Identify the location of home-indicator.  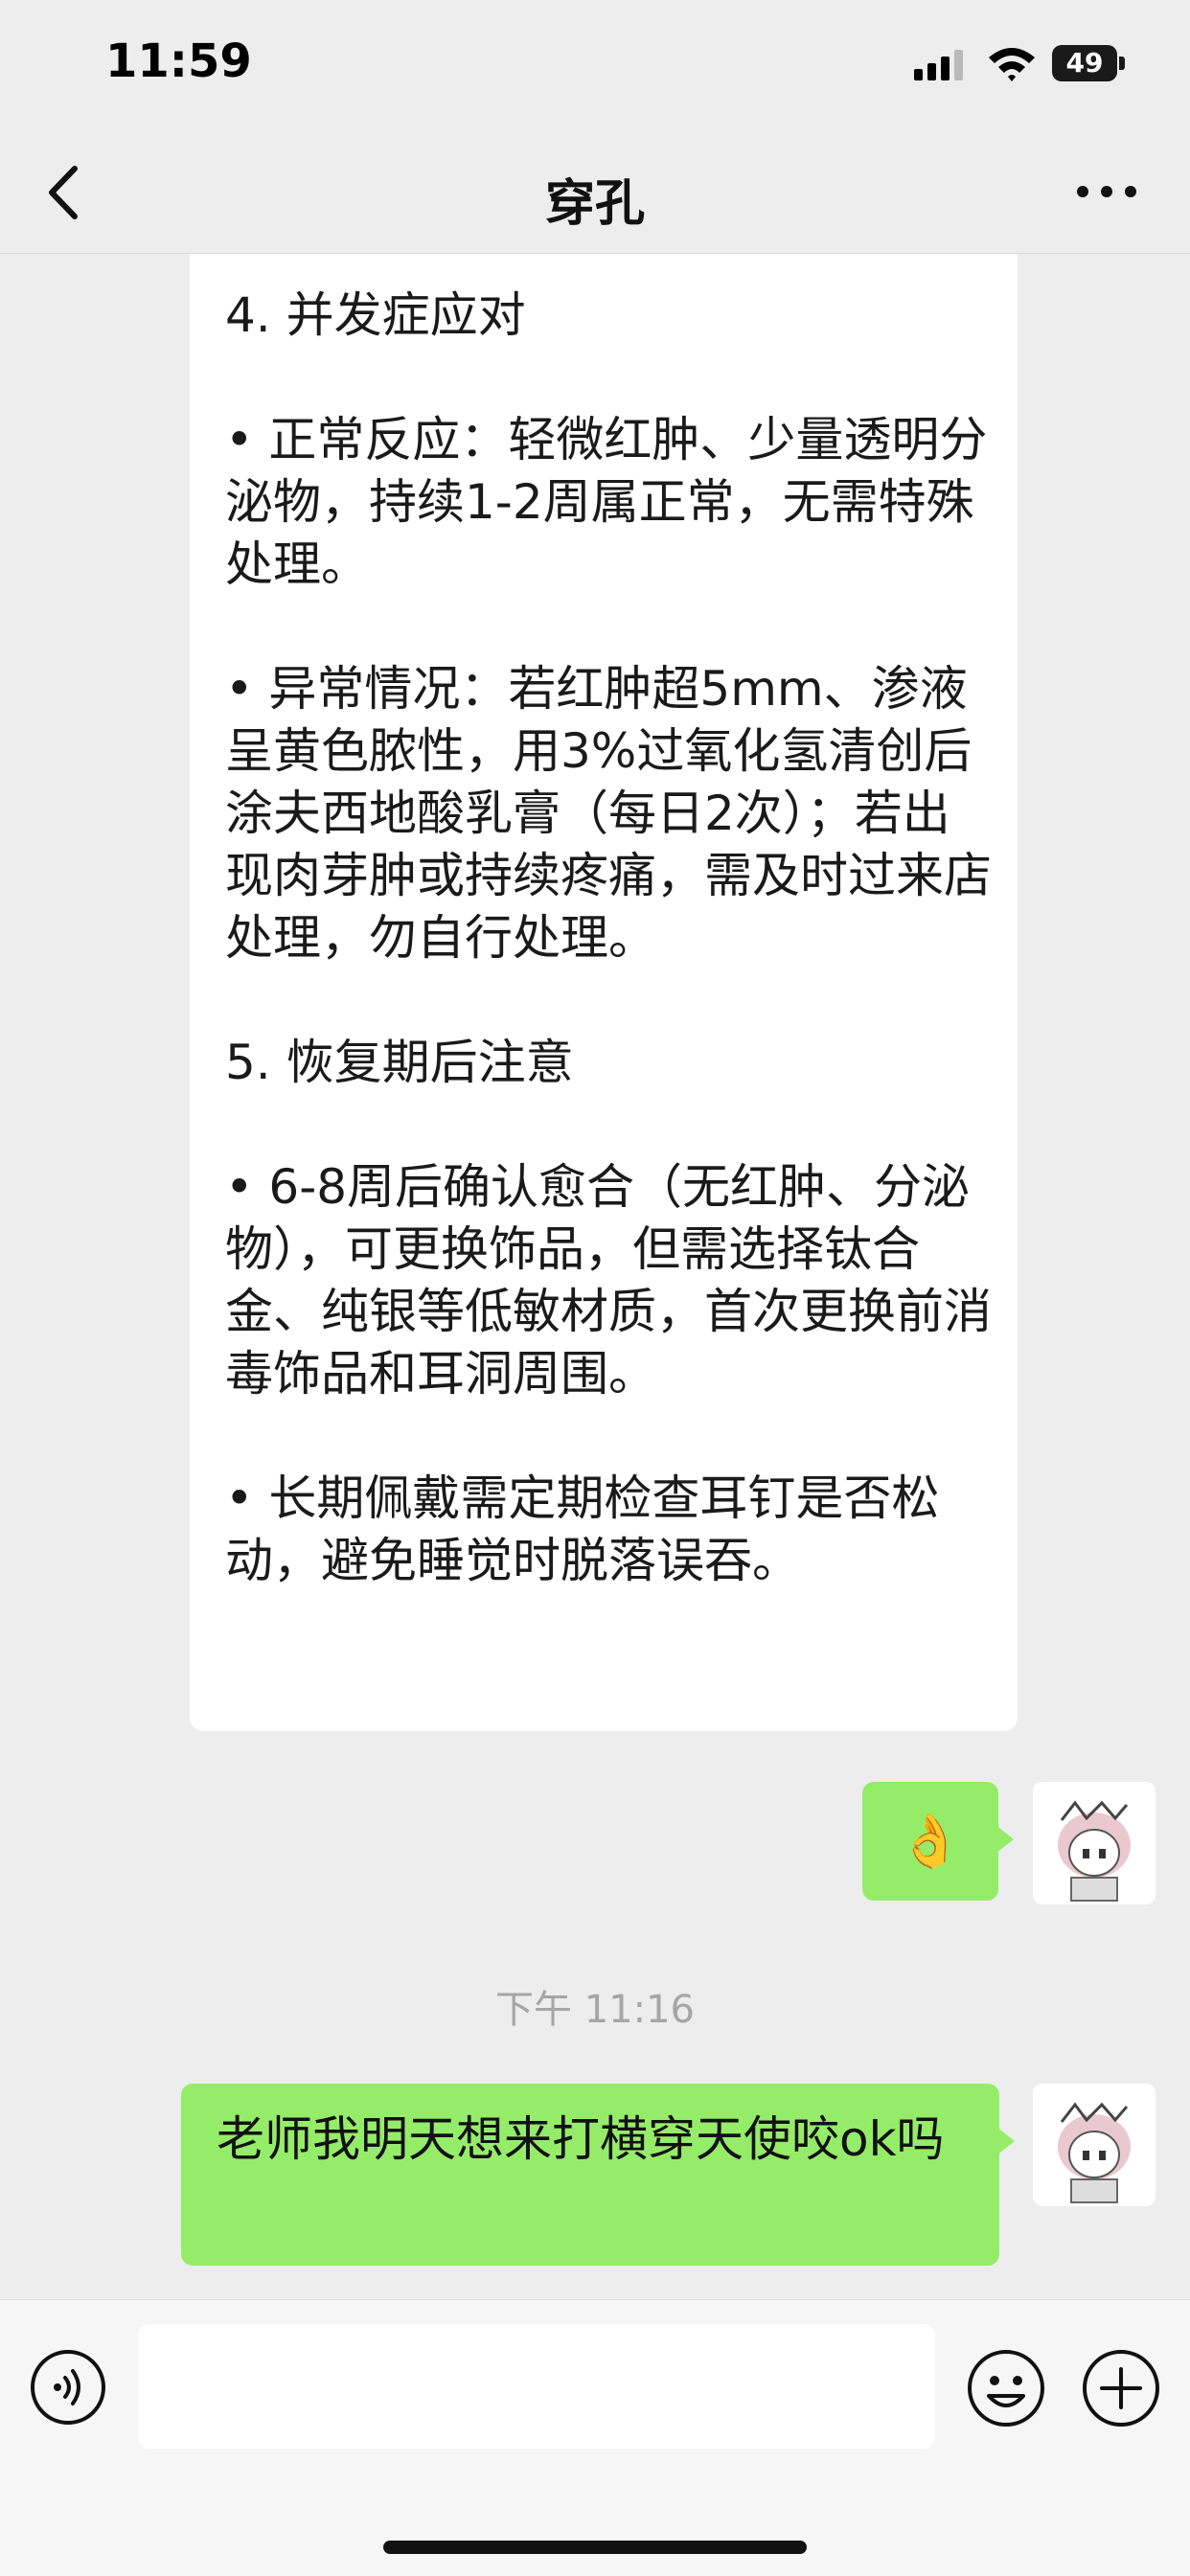
(595, 2547).